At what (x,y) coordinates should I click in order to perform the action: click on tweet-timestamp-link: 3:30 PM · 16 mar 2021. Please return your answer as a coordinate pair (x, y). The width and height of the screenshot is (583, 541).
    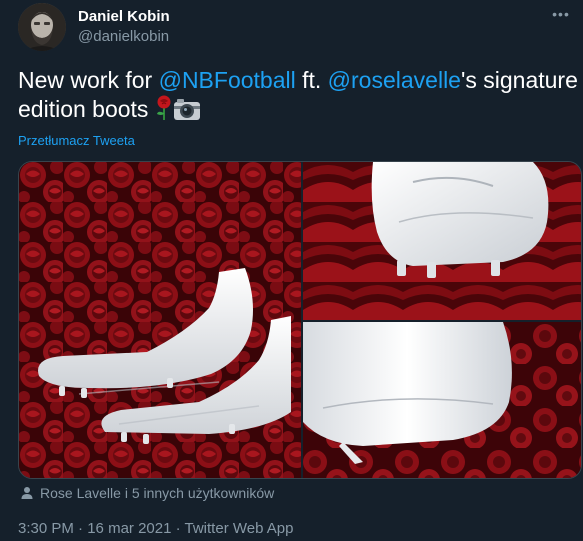
    Looking at the image, I should click on (94, 528).